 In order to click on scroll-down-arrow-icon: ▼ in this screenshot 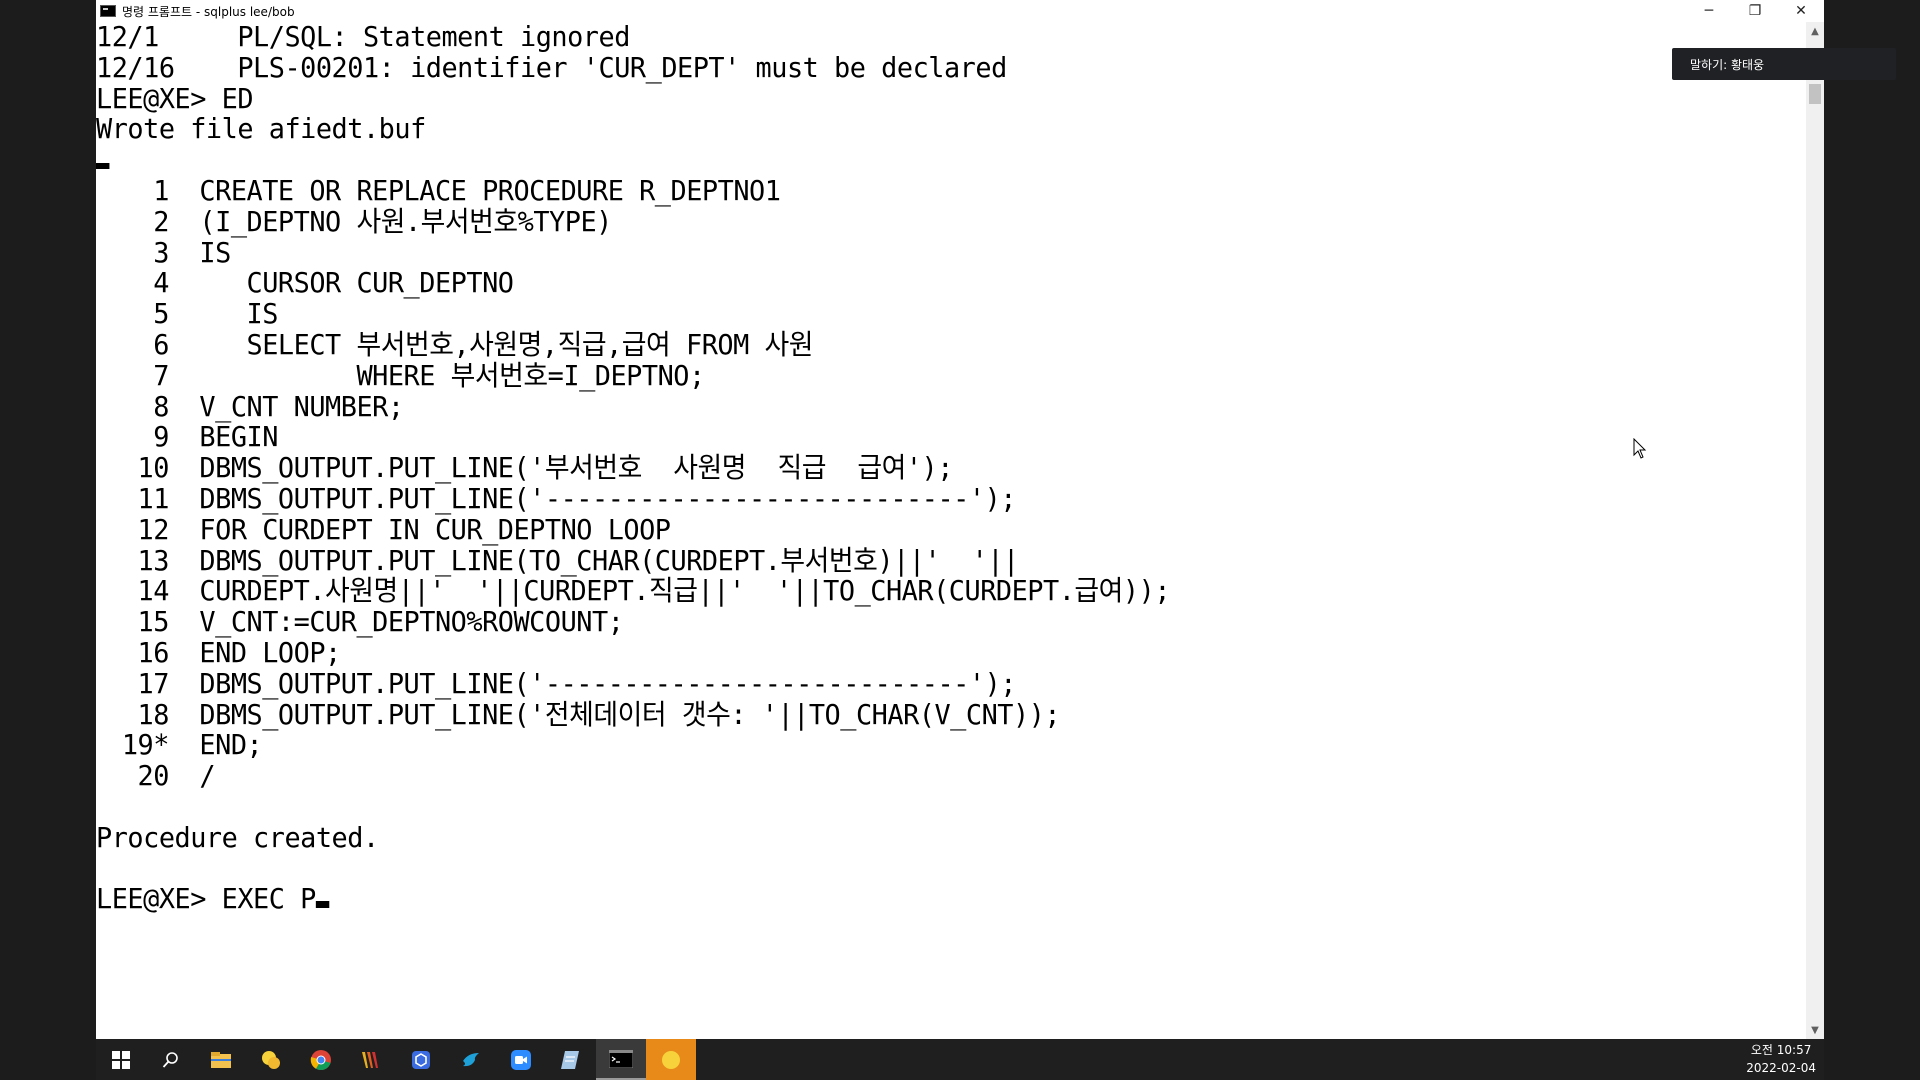, I will do `click(1815, 1030)`.